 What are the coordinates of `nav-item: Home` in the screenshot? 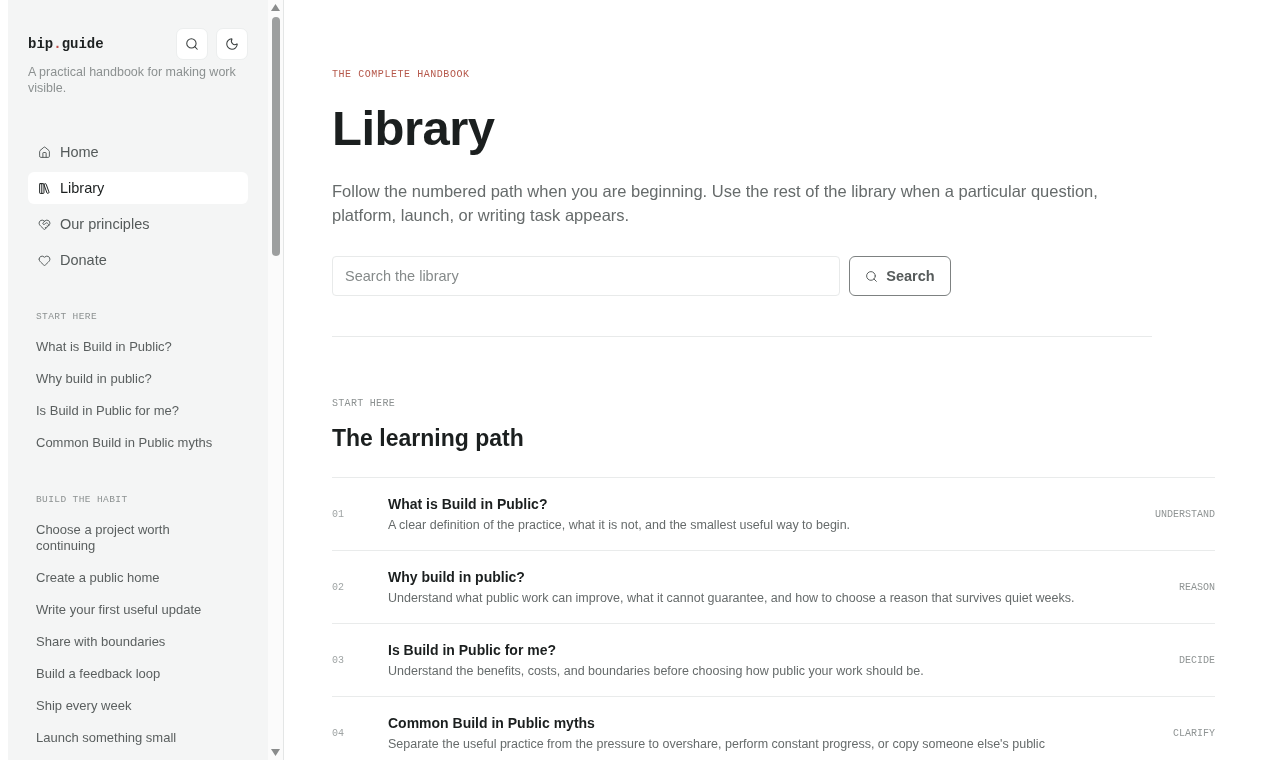 It's located at (138, 152).